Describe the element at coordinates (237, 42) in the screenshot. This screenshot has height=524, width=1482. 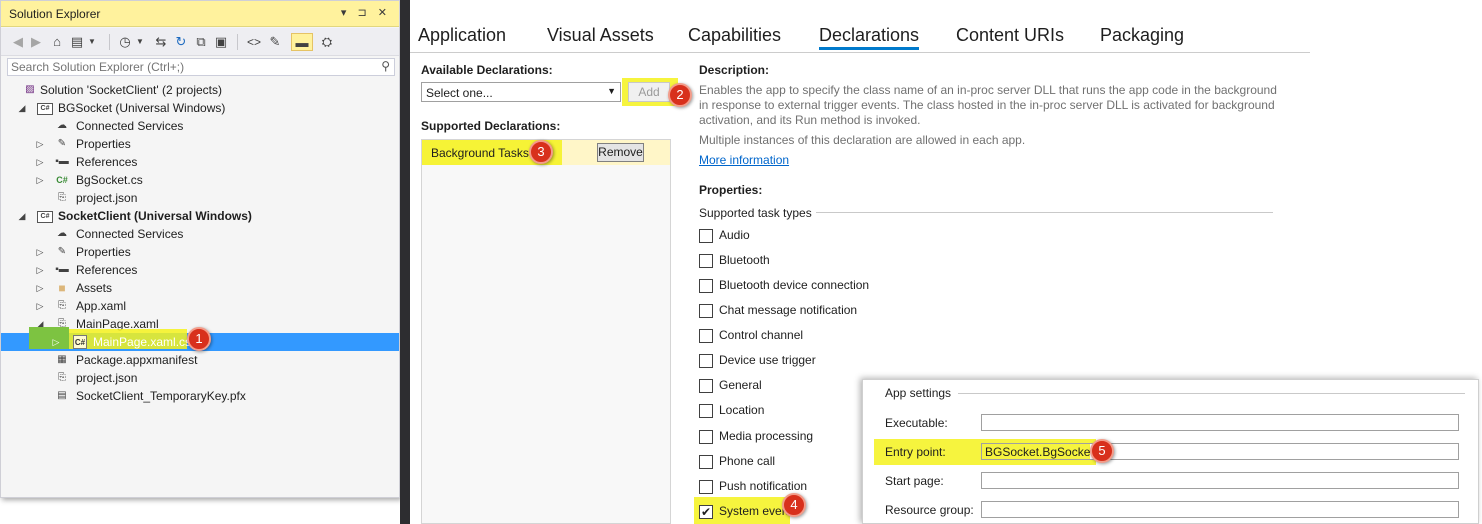
I see `toolbar-separator` at that location.